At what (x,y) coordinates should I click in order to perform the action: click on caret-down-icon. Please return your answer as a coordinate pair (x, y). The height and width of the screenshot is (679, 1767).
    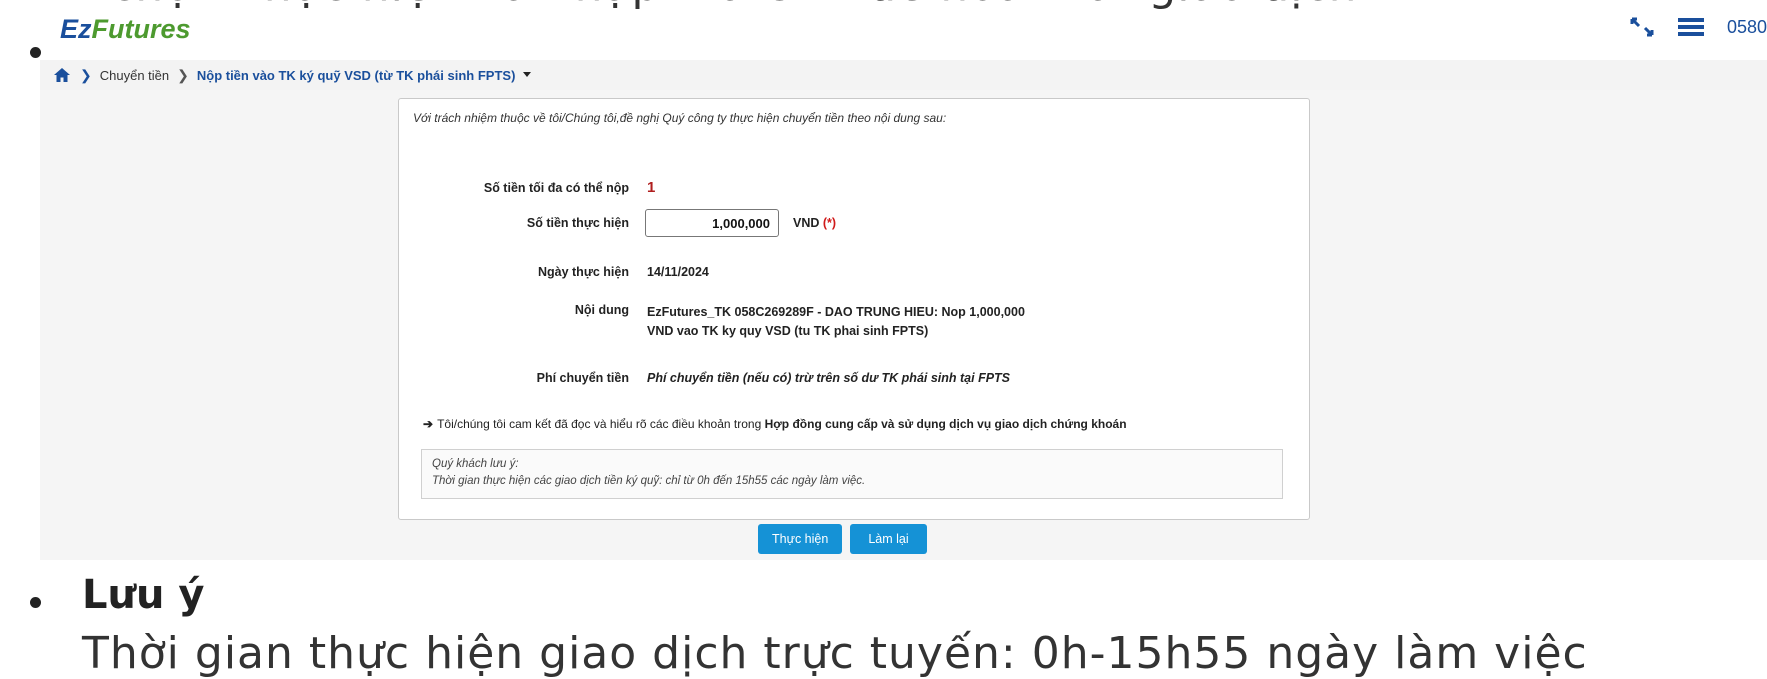
    Looking at the image, I should click on (527, 75).